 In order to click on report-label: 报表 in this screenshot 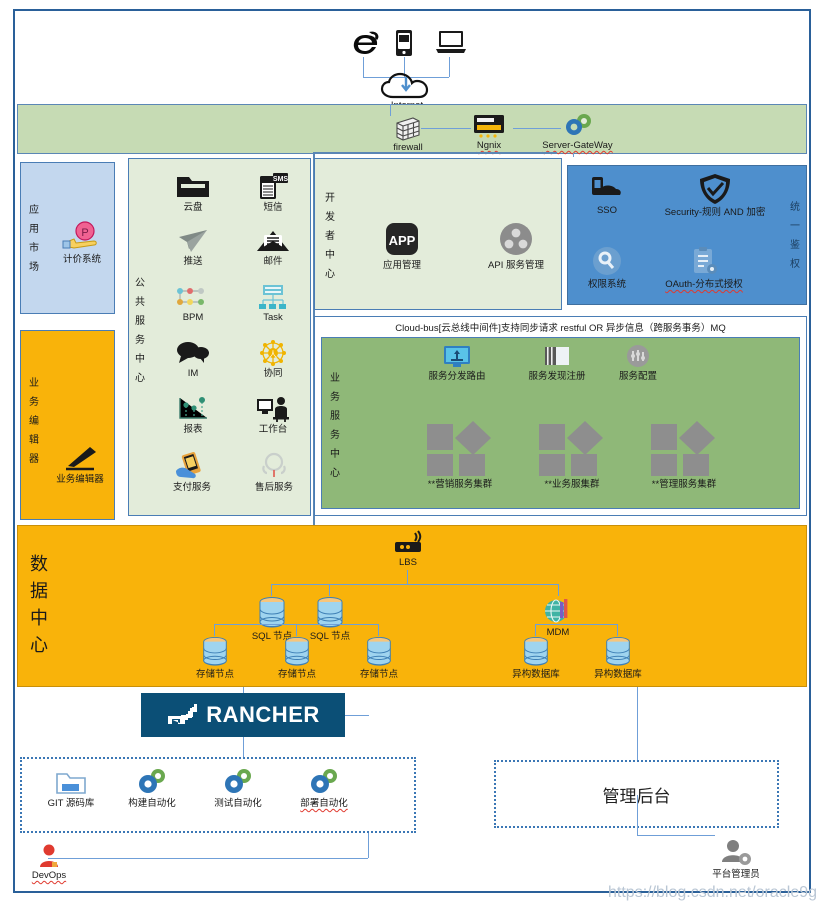, I will do `click(193, 429)`.